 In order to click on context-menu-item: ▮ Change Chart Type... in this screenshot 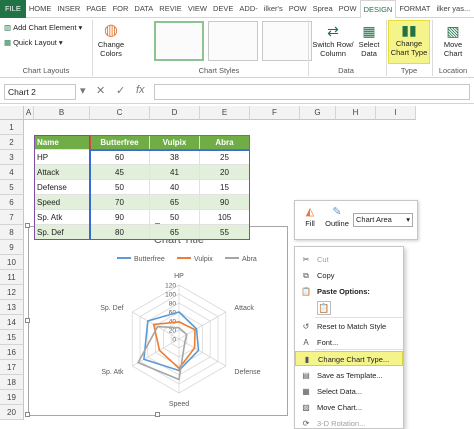, I will do `click(349, 358)`.